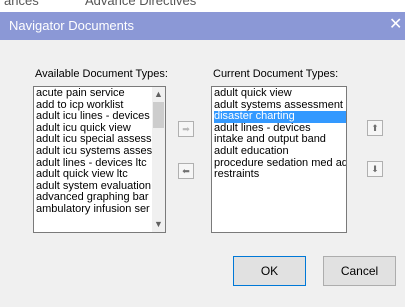  Describe the element at coordinates (100, 164) in the screenshot. I see `list-item: adult lines - devices ltc` at that location.